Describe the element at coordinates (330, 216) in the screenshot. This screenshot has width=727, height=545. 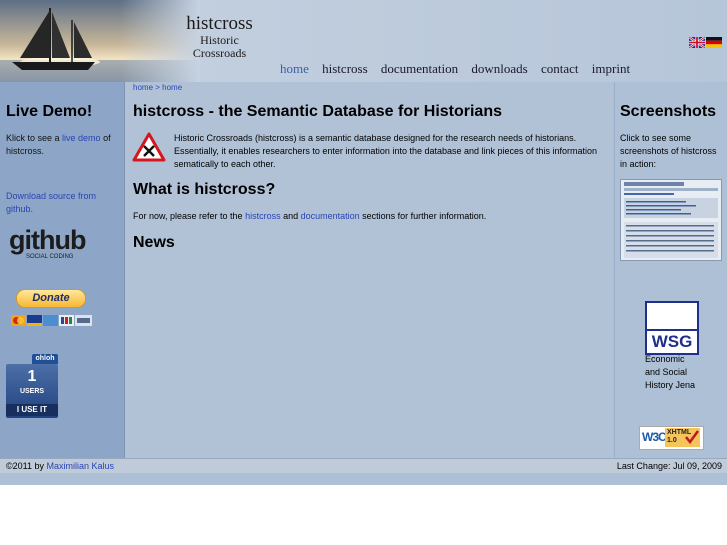
I see `documentation-link: documentation` at that location.